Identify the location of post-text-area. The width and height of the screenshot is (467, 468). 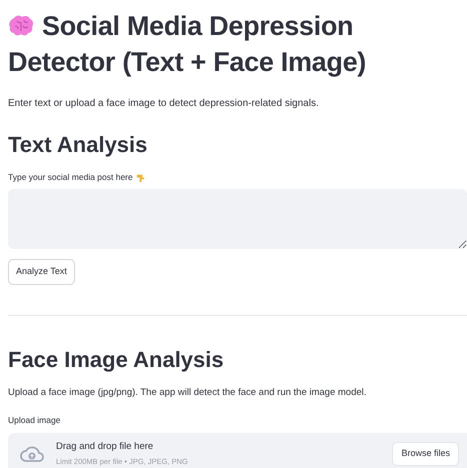
(237, 218).